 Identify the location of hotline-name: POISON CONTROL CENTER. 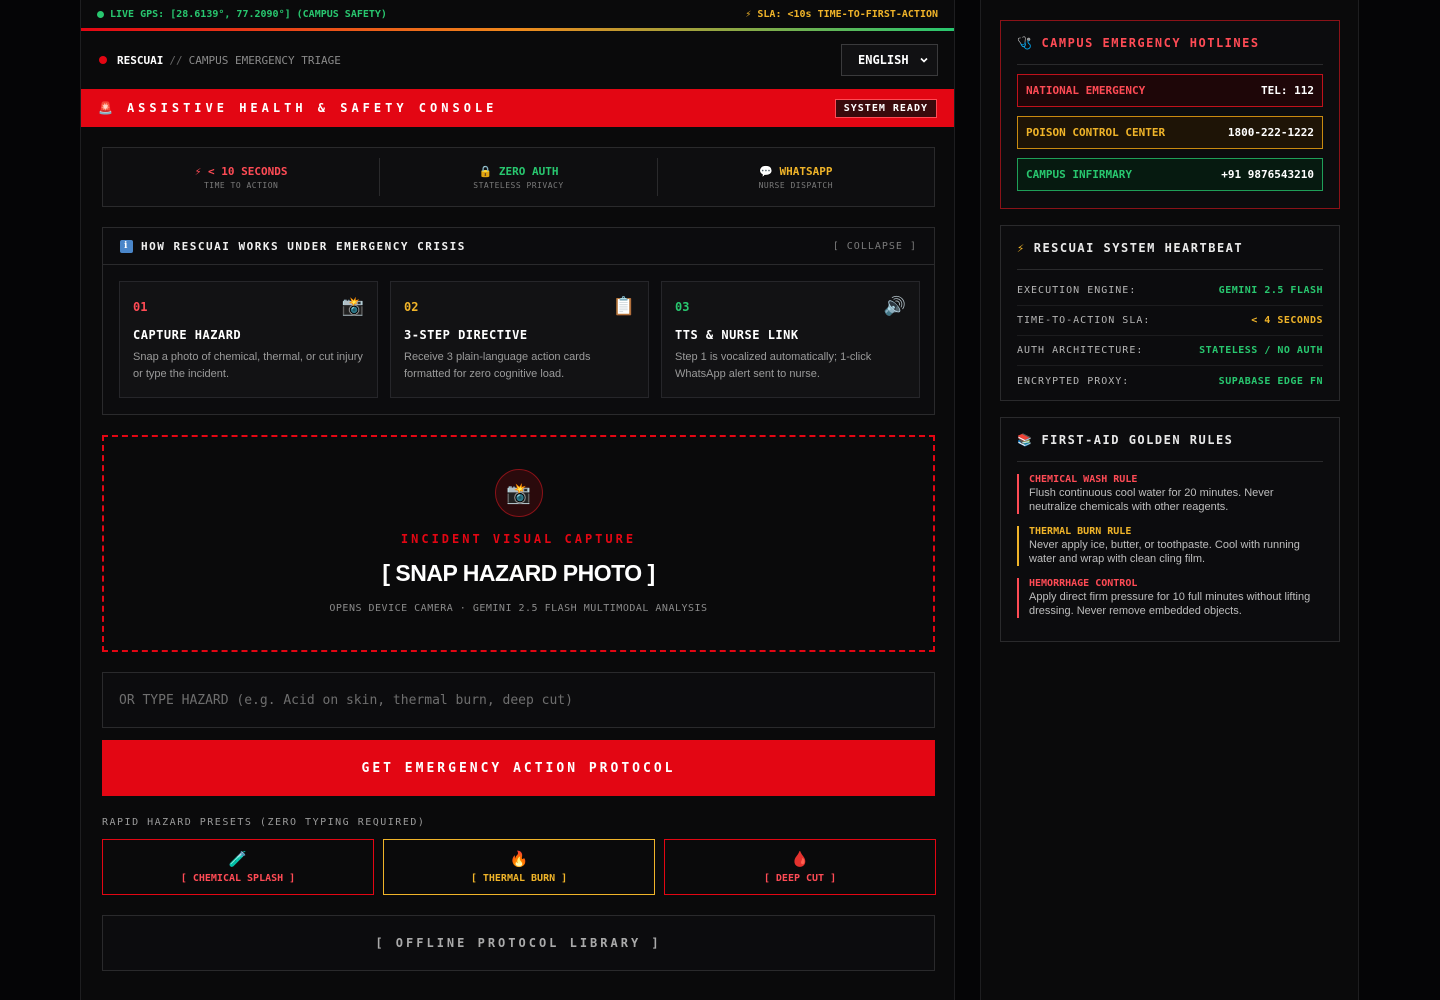
(1096, 132).